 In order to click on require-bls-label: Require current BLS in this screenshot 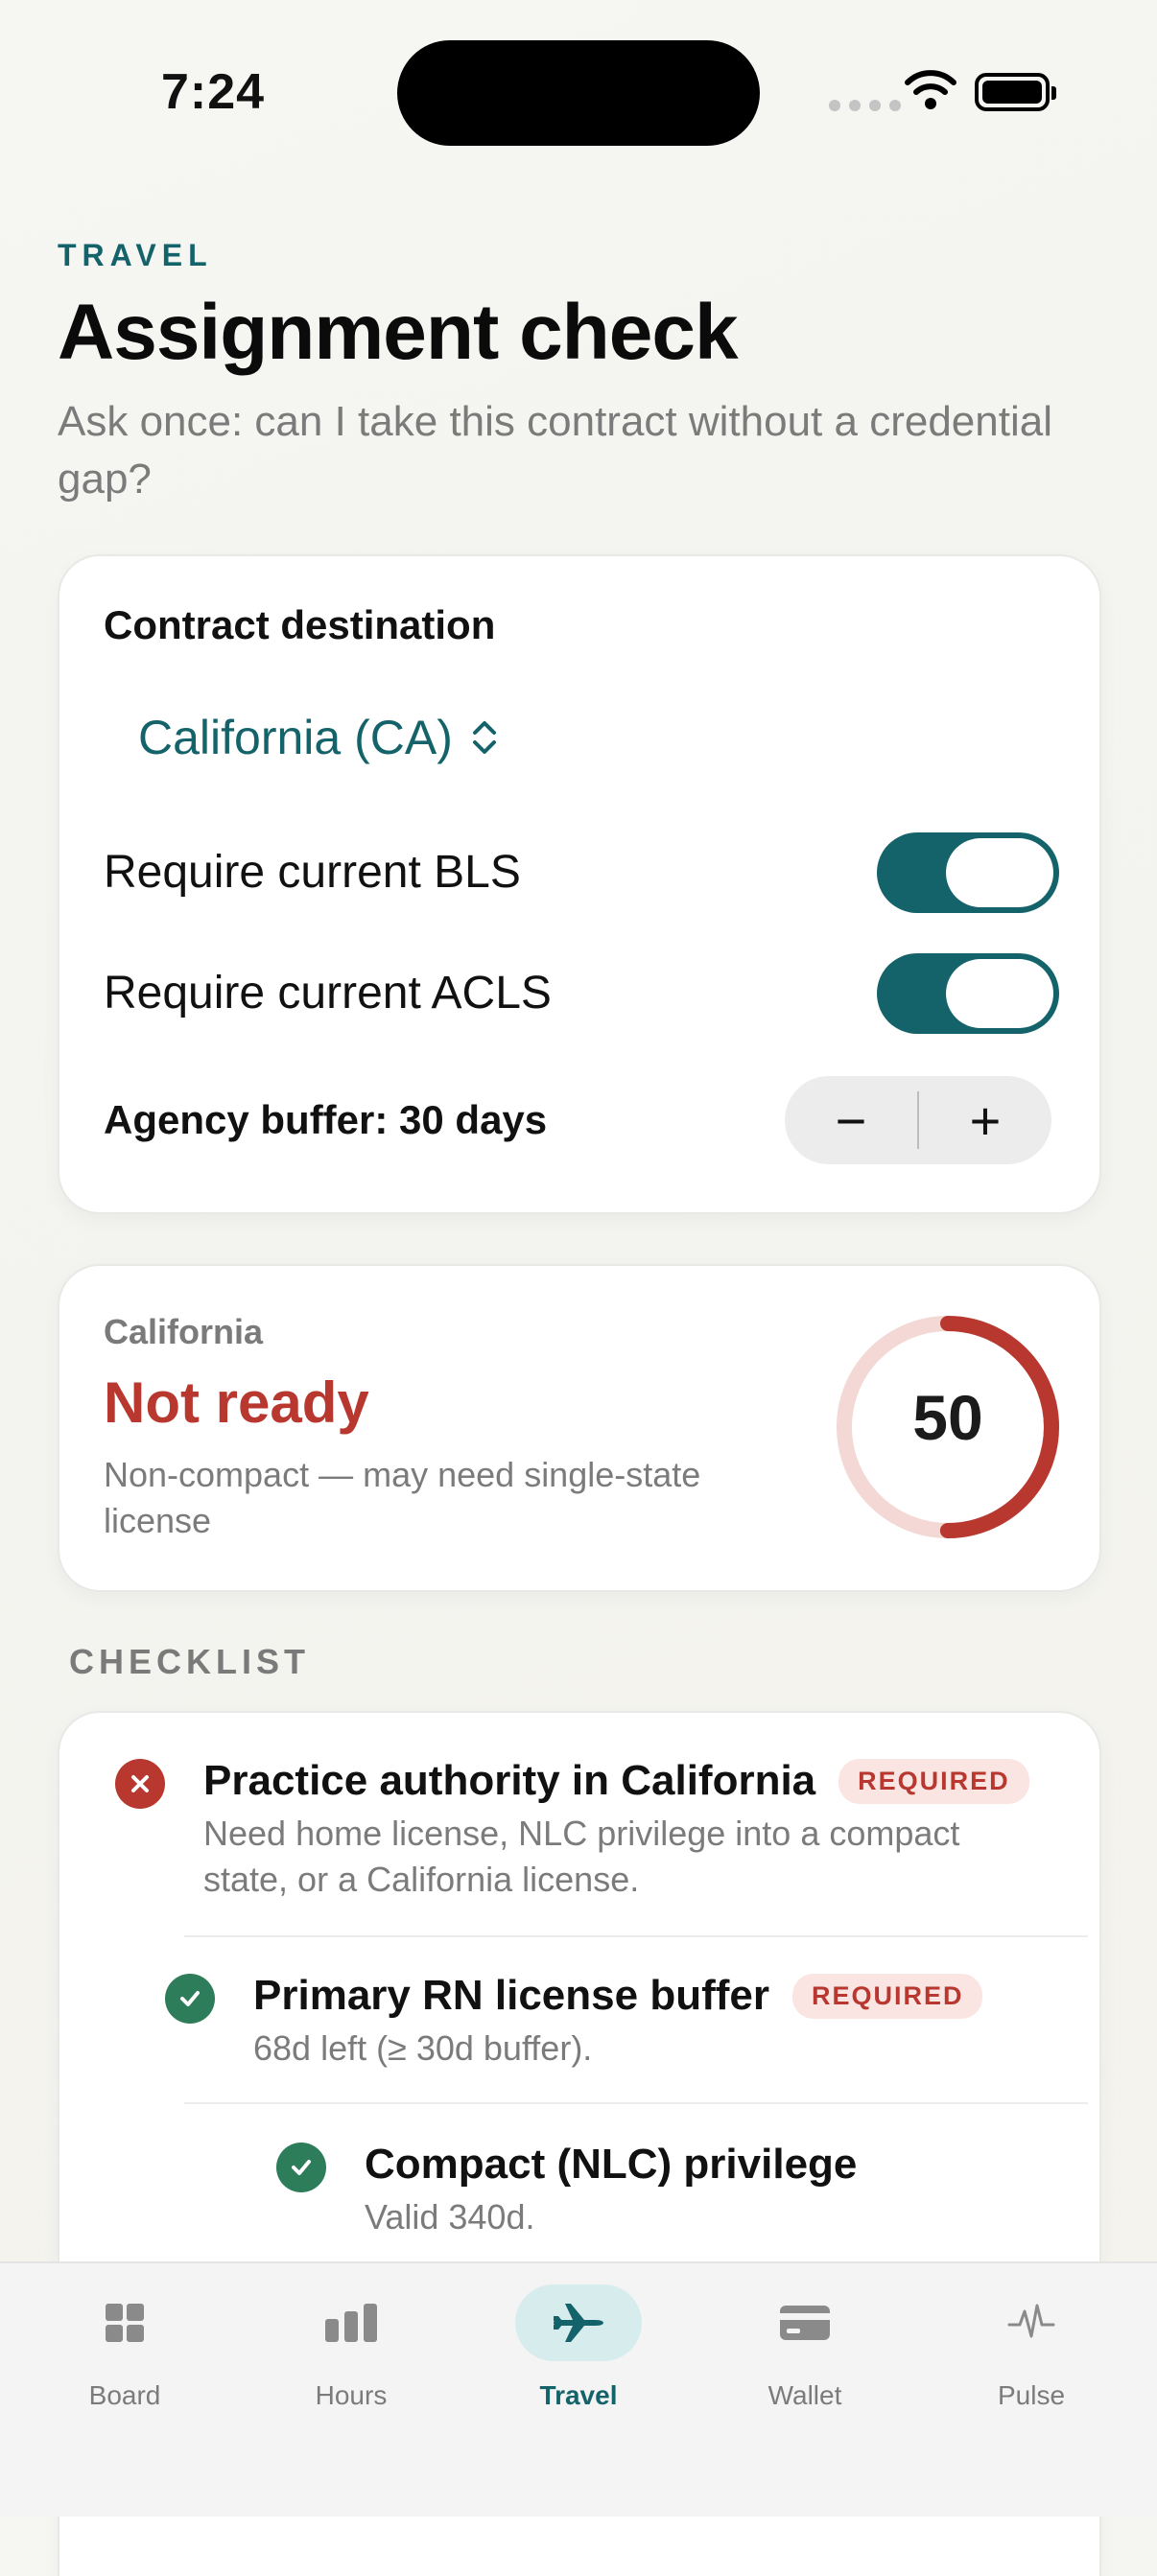, I will do `click(312, 872)`.